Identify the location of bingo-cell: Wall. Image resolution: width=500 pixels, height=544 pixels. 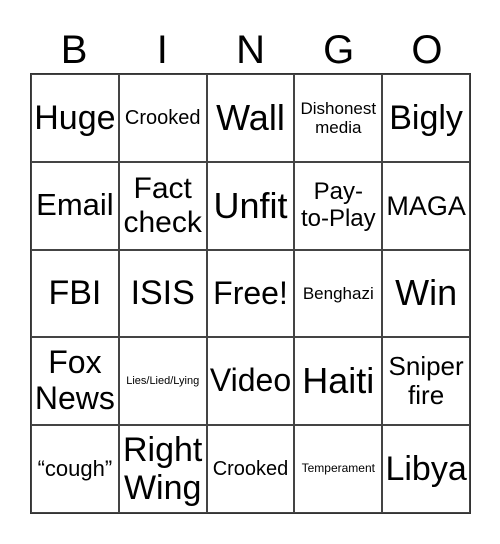
(250, 118).